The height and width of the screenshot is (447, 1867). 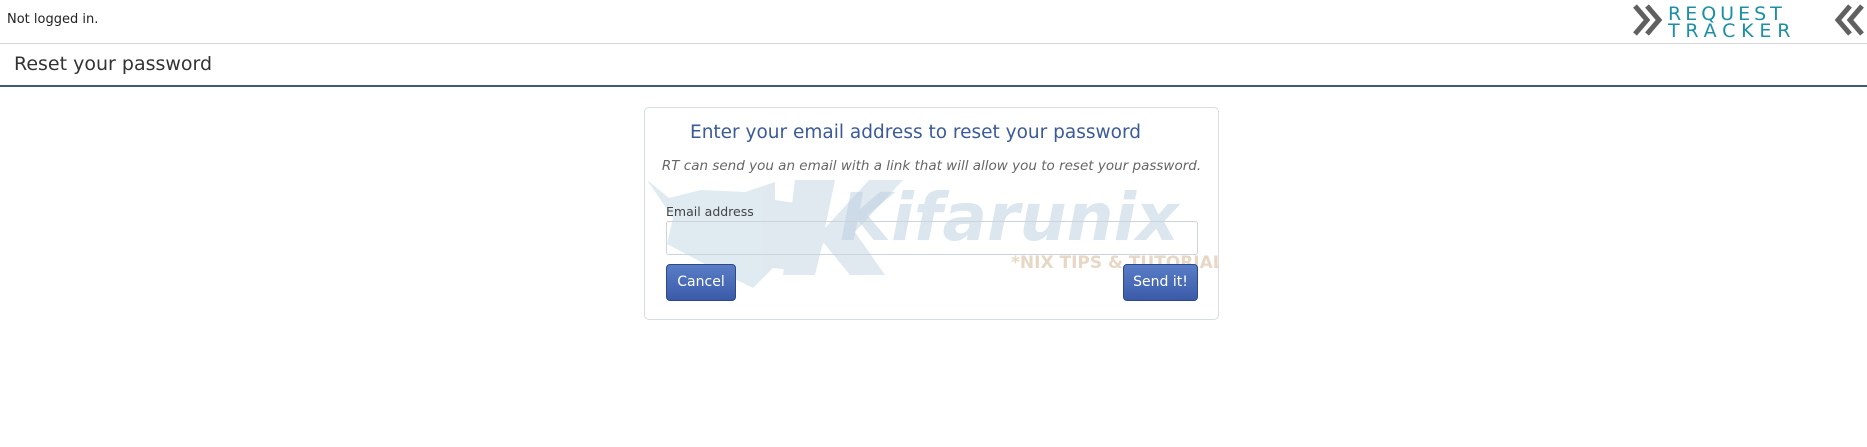 I want to click on logo-line-2: TRACKER, so click(x=1731, y=30).